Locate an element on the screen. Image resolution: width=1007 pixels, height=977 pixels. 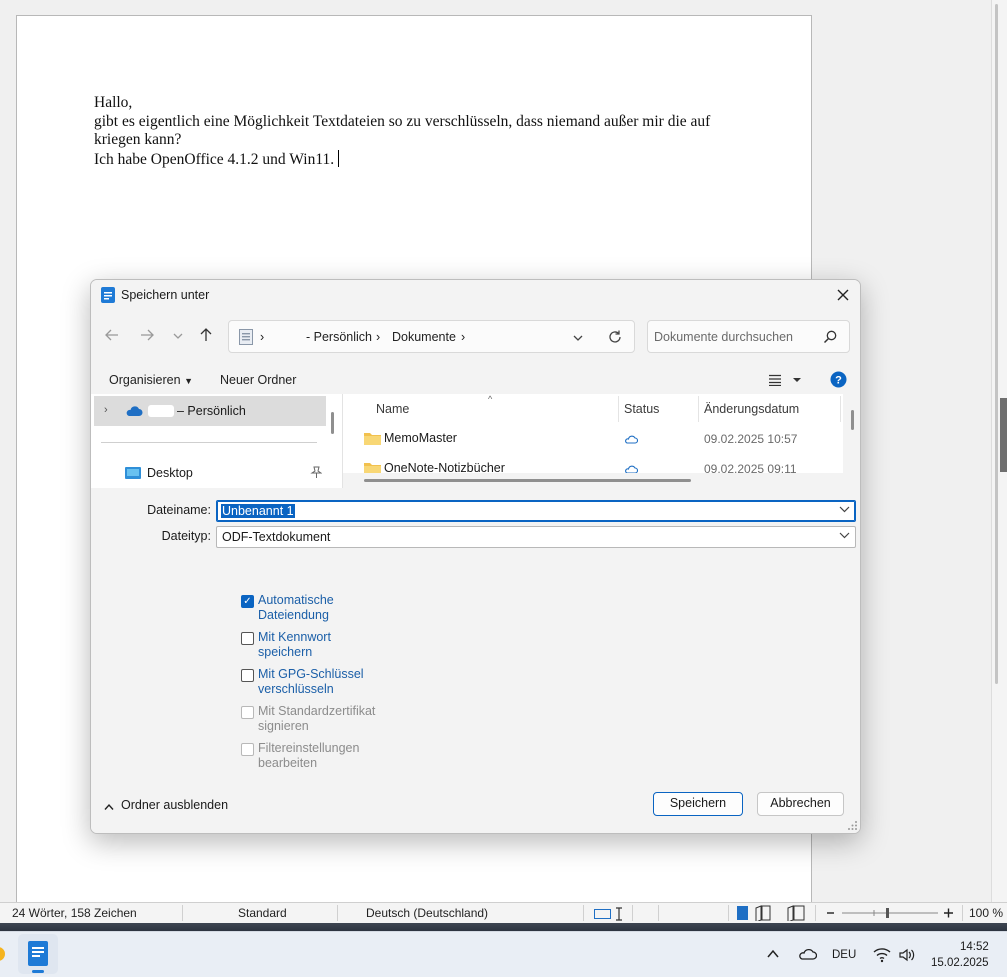
navpane-scrollbar is located at coordinates (332, 423).